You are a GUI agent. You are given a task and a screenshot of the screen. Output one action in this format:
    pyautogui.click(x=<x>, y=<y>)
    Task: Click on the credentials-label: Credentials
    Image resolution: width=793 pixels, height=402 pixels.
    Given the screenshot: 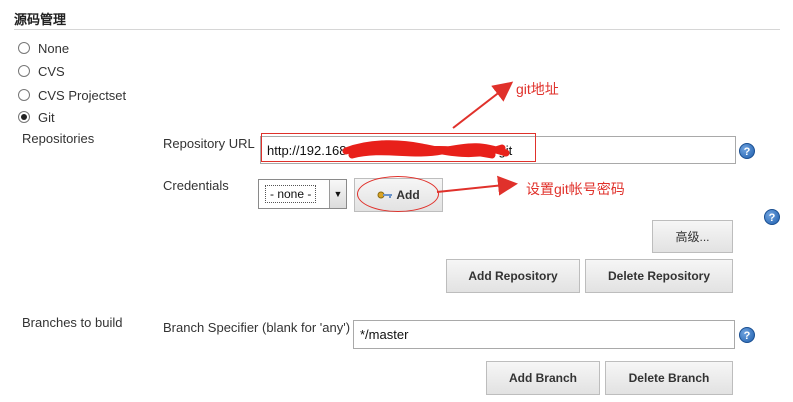 What is the action you would take?
    pyautogui.click(x=196, y=185)
    